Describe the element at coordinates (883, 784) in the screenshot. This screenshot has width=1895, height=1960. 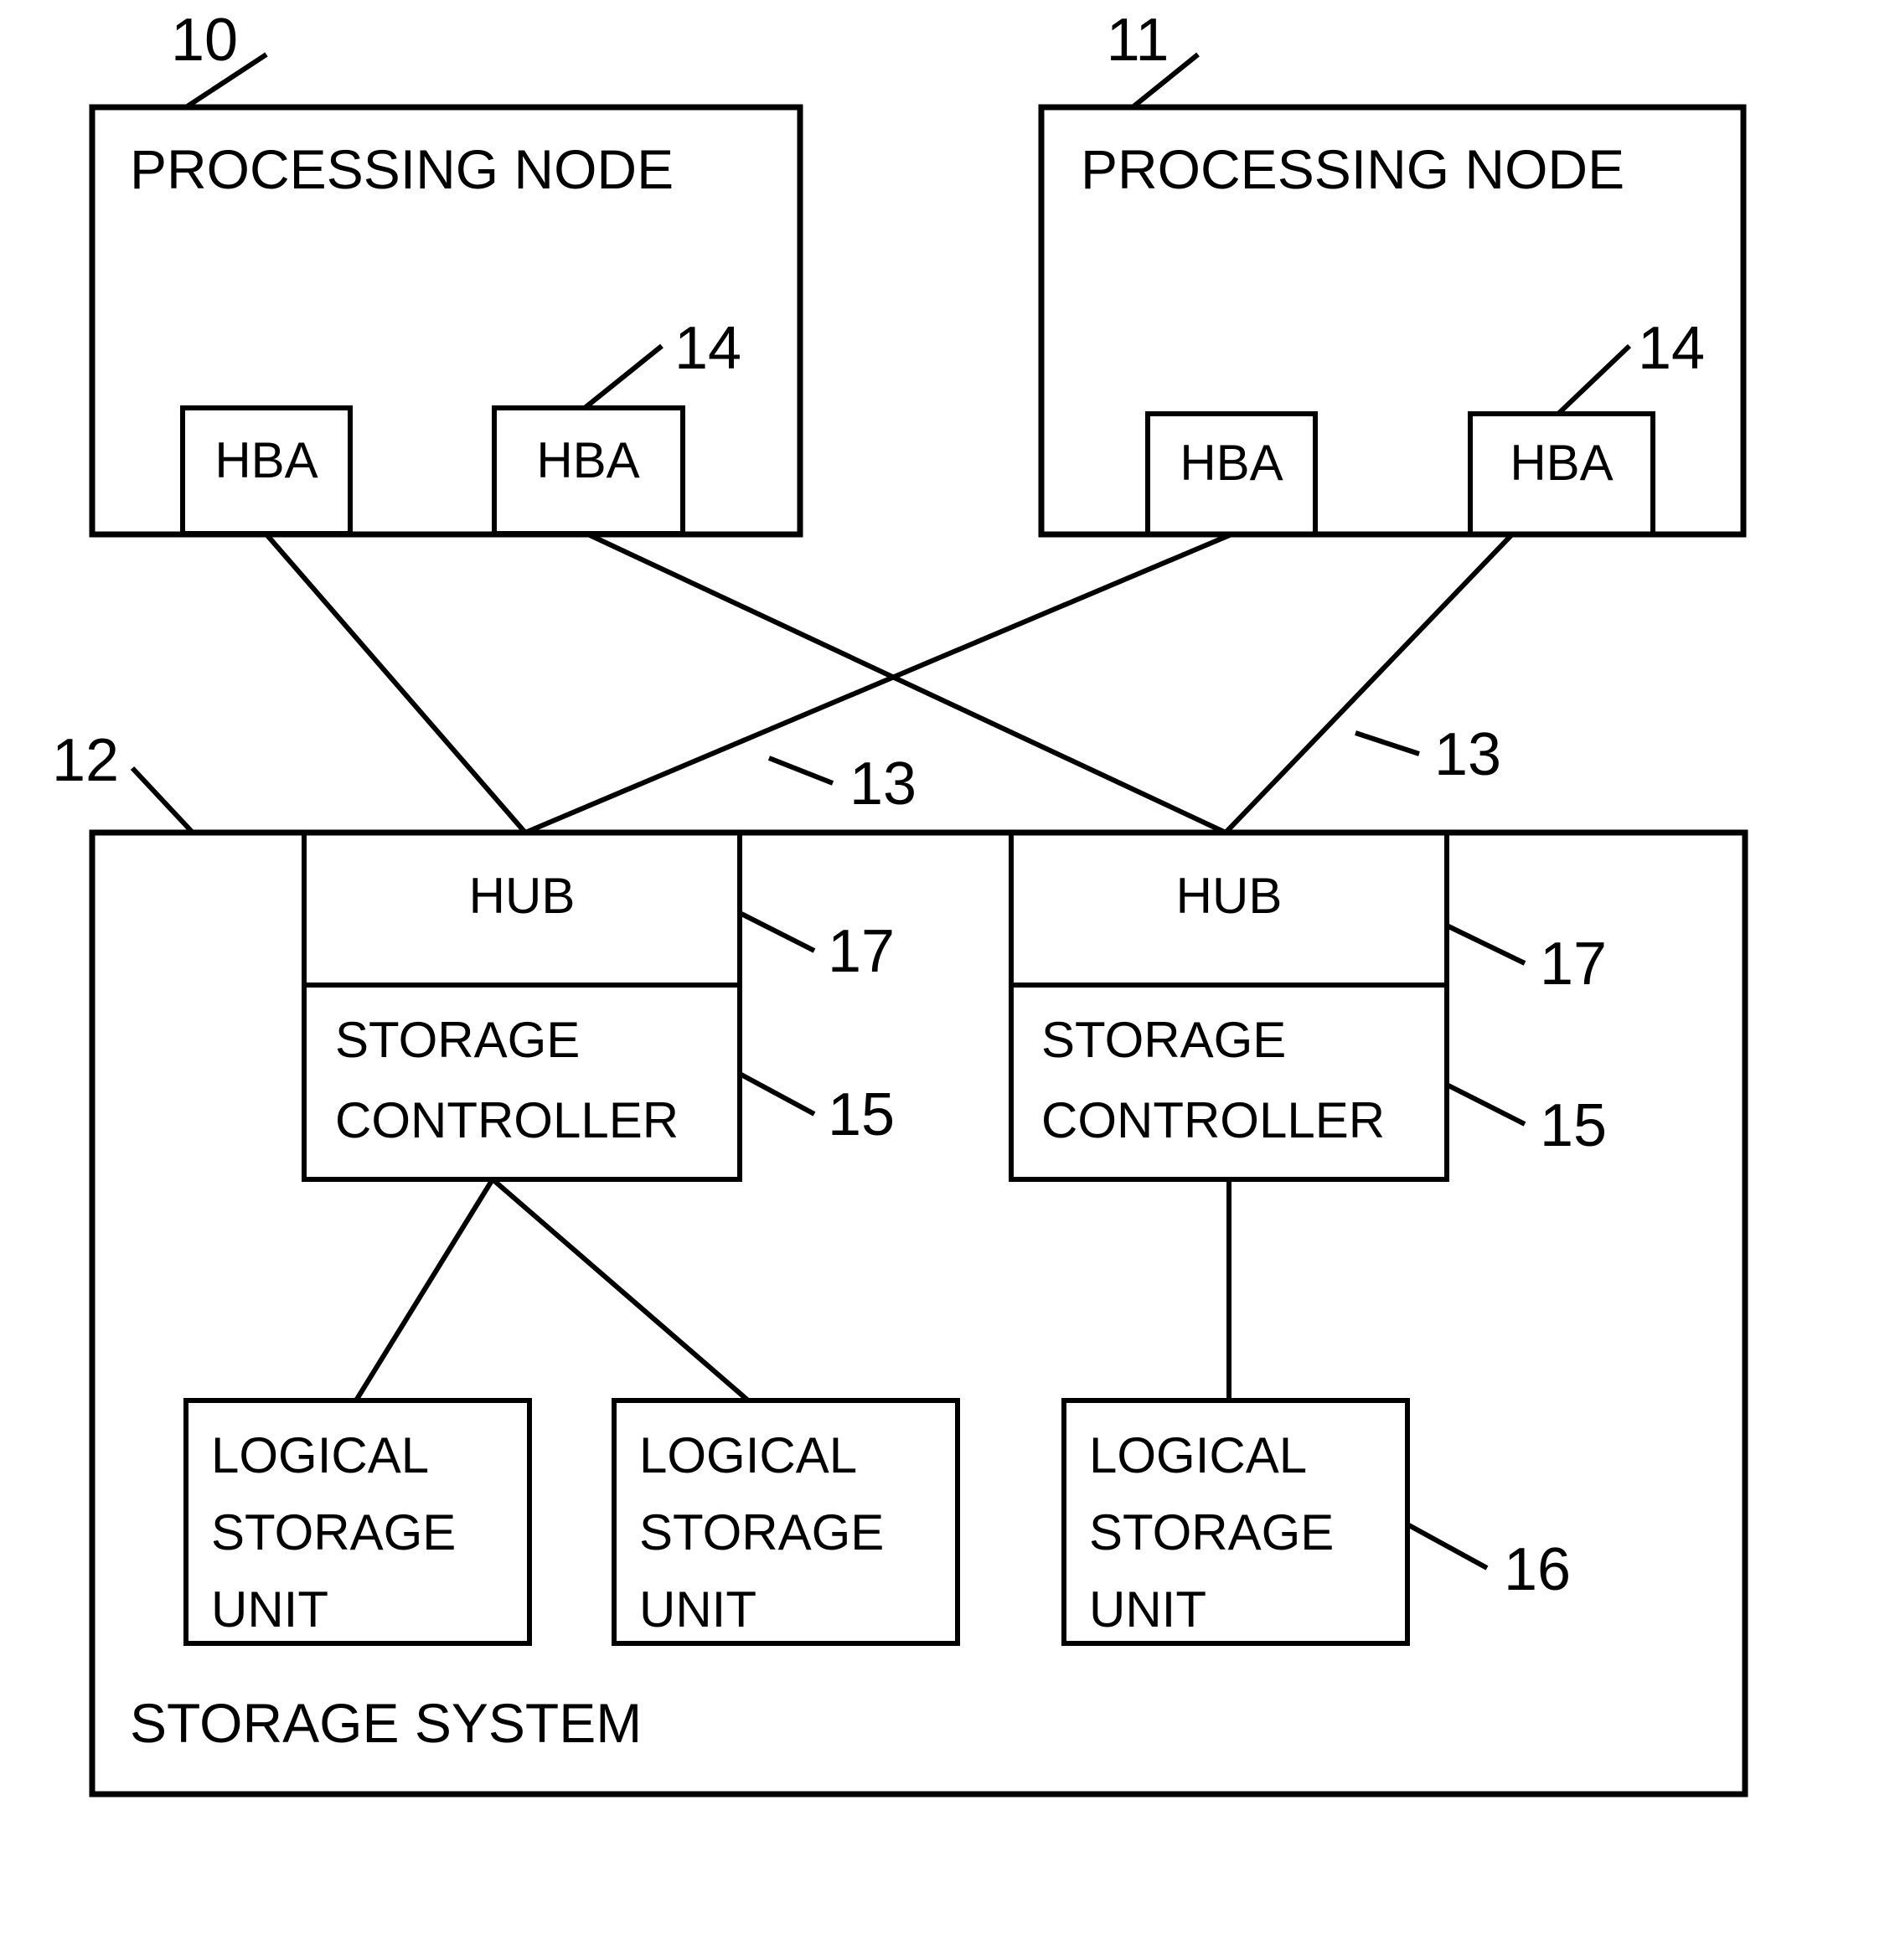
I see `ref-13-left-label: 13` at that location.